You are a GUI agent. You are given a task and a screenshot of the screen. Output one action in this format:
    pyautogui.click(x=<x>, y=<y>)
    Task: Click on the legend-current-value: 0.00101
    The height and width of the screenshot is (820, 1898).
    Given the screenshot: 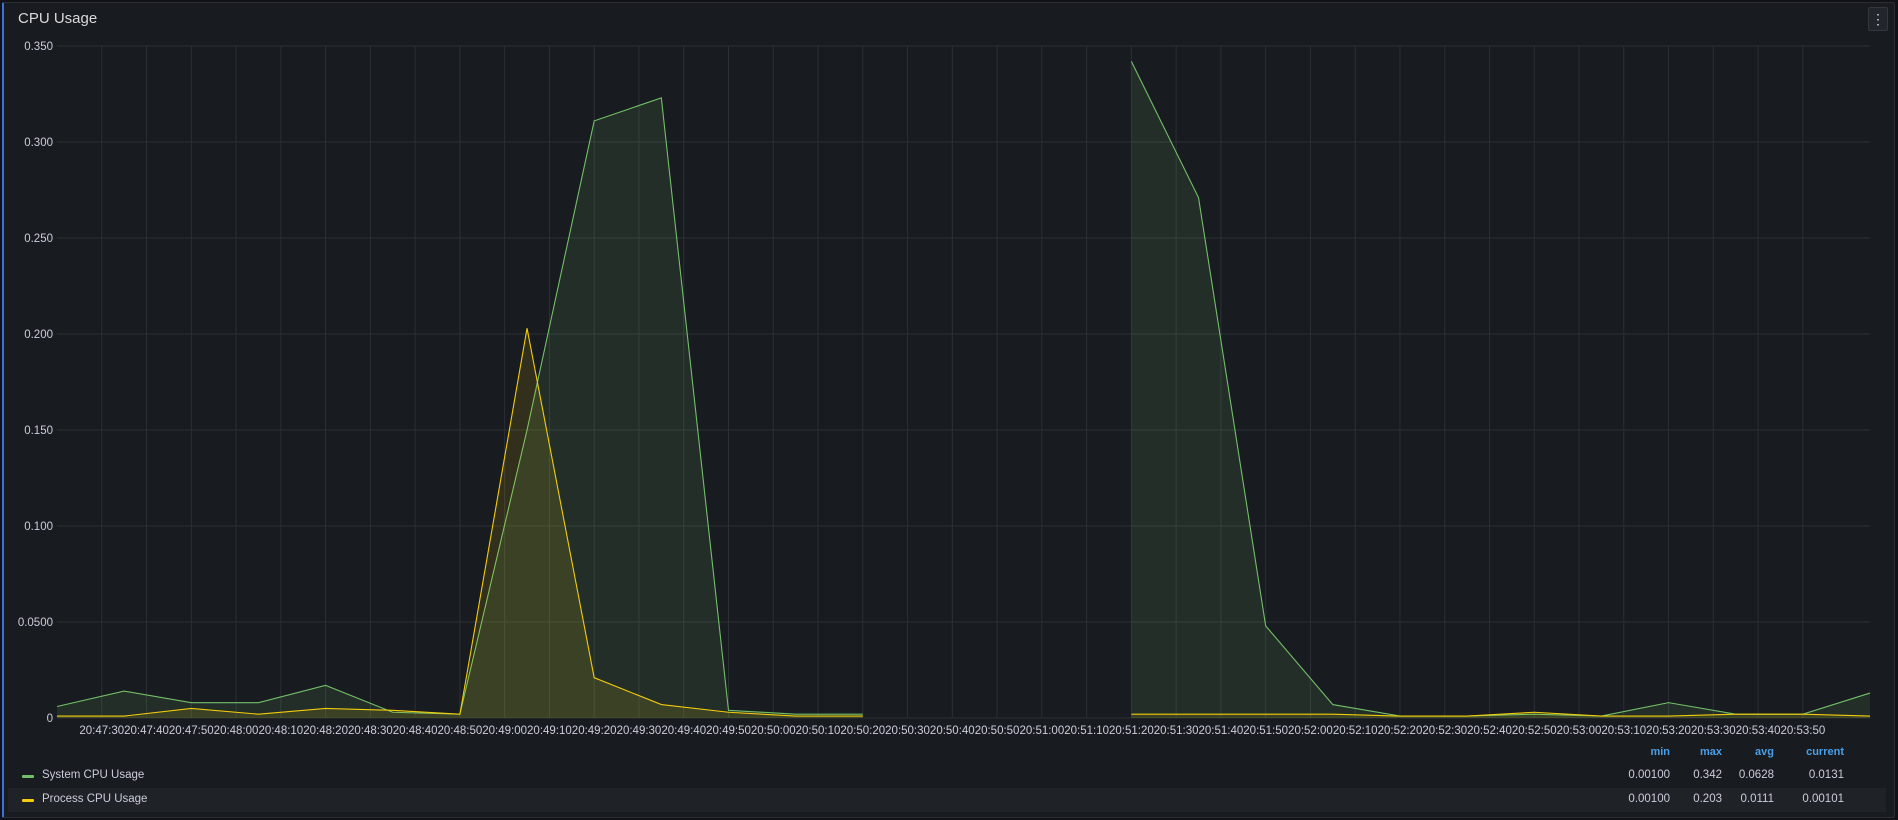 What is the action you would take?
    pyautogui.click(x=1823, y=799)
    